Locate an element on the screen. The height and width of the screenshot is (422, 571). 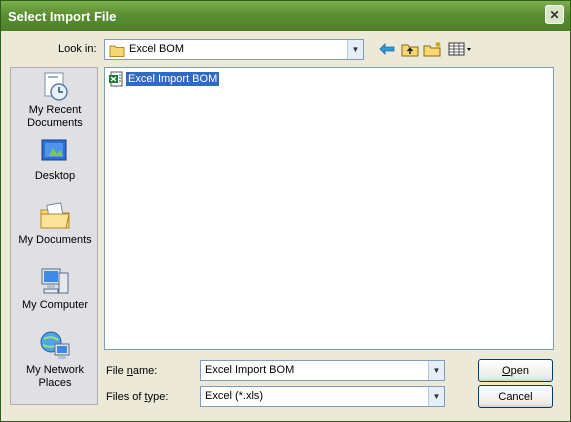
list-item: Excel Import BOM is located at coordinates (164, 79).